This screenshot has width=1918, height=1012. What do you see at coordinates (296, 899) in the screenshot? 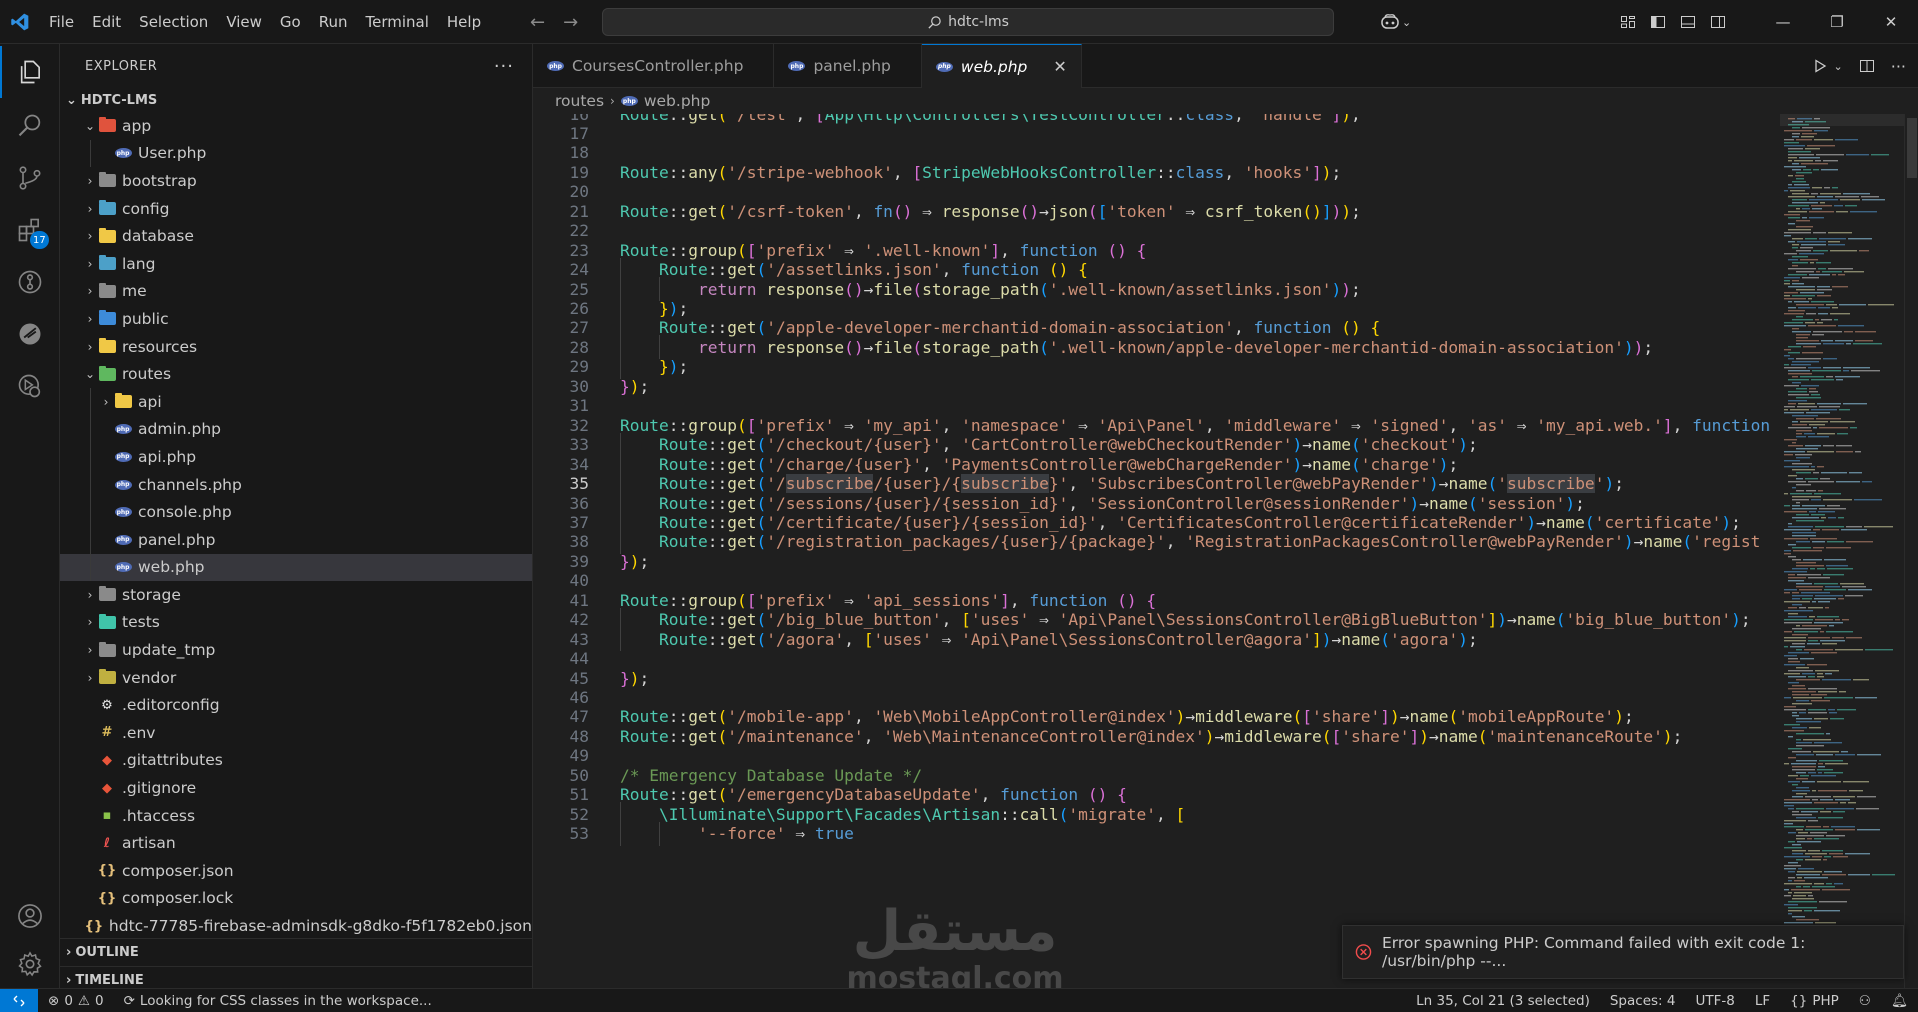
I see `tree-item: {} composer.lock` at bounding box center [296, 899].